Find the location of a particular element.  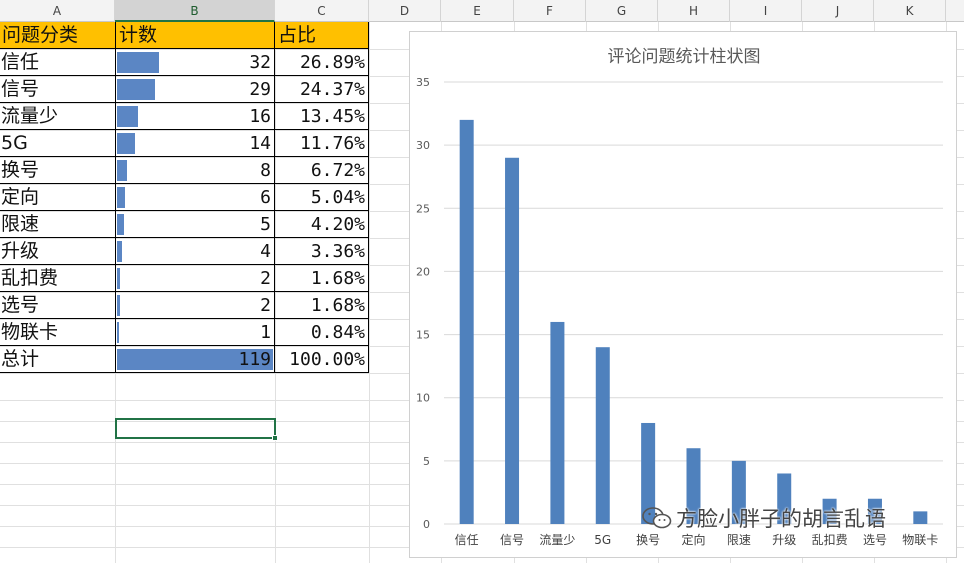

table-row: 总计 119 100.00% is located at coordinates (184, 359).